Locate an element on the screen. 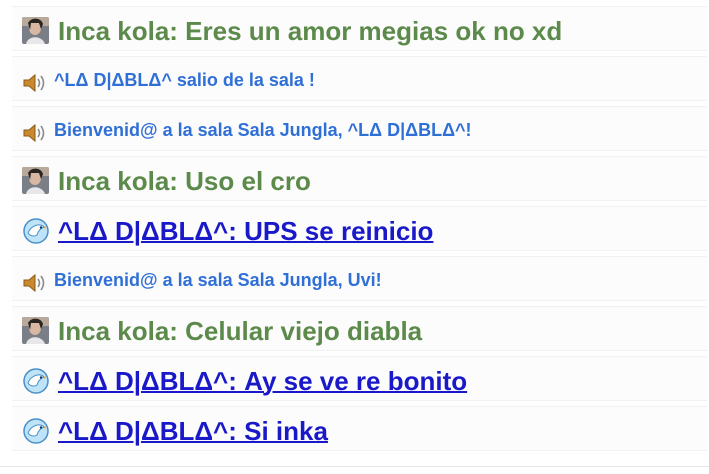  message-link: ^LΔ D|ΔBLΔ^: Ay se ve re bonito is located at coordinates (262, 381).